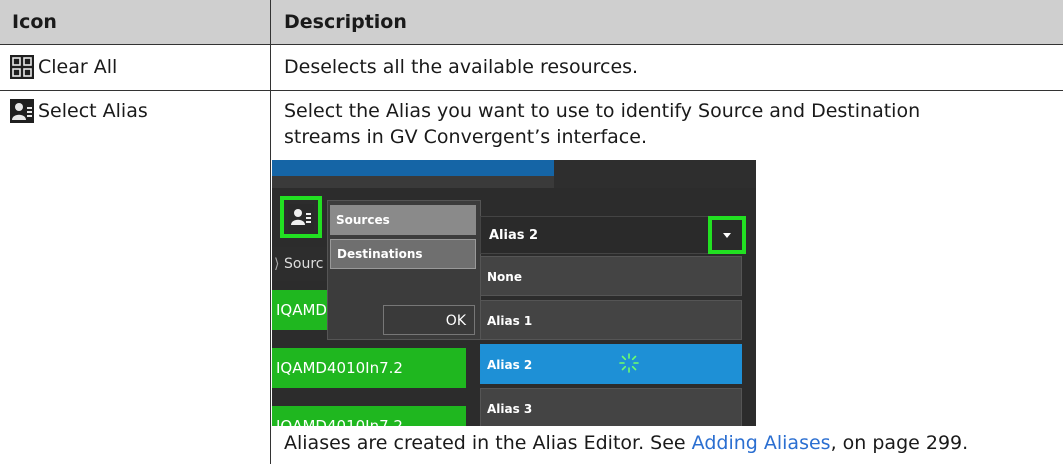 This screenshot has width=1063, height=464. Describe the element at coordinates (403, 254) in the screenshot. I see `tab-destinations: Destinations` at that location.